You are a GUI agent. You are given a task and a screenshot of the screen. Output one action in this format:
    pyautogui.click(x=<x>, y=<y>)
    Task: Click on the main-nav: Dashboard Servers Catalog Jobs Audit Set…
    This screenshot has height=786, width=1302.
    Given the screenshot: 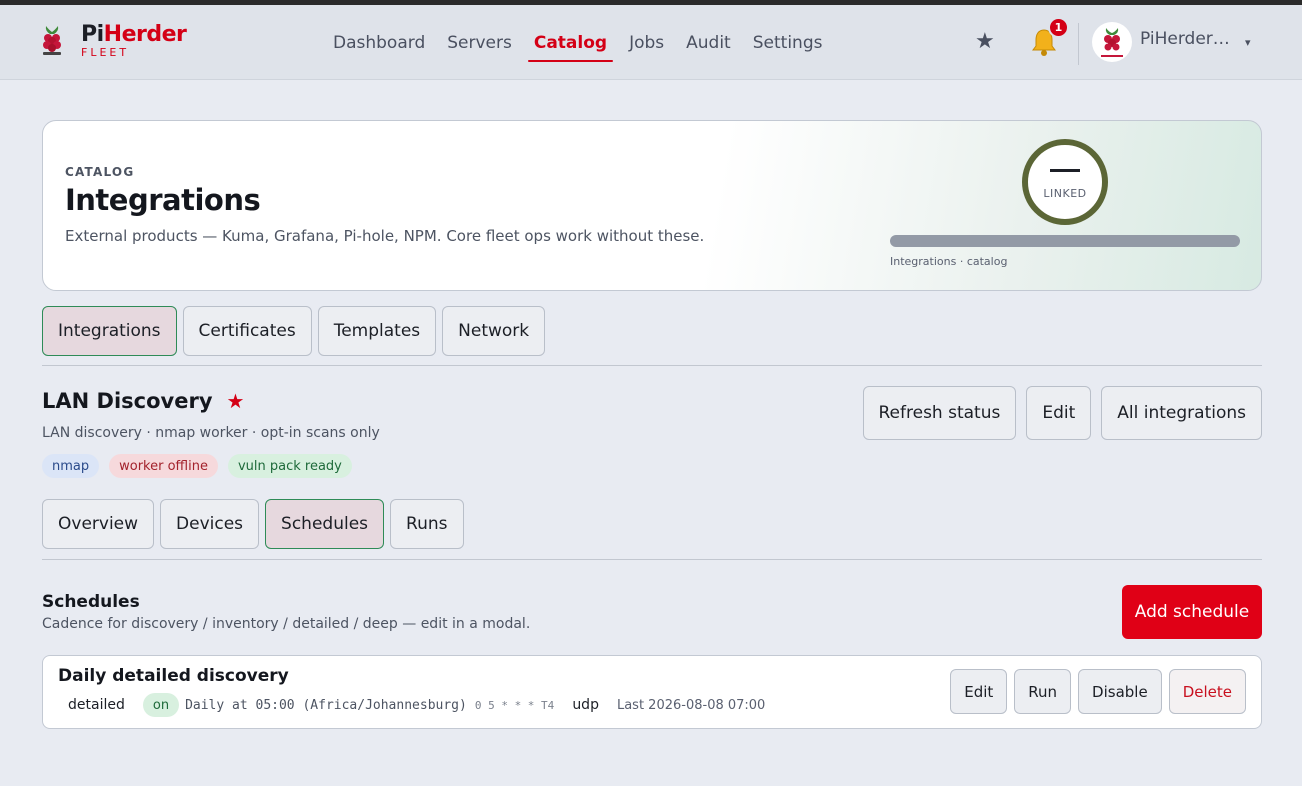 What is the action you would take?
    pyautogui.click(x=577, y=42)
    